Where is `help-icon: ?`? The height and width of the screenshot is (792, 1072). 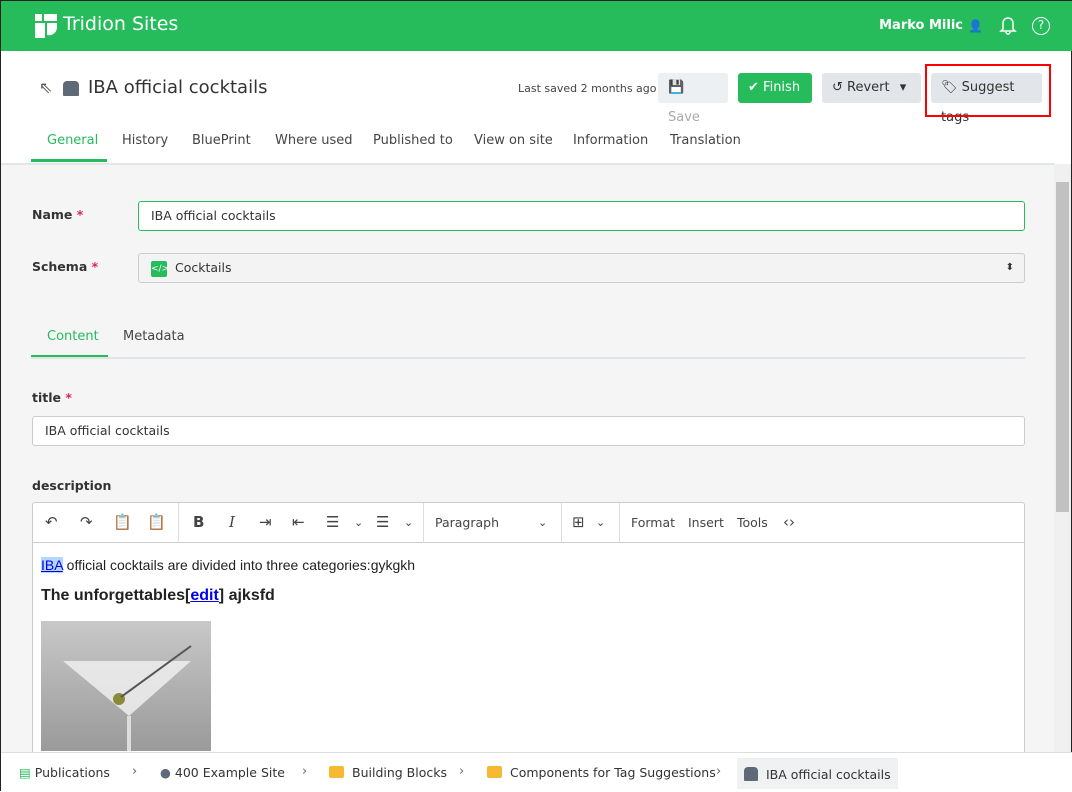
help-icon: ? is located at coordinates (1041, 26).